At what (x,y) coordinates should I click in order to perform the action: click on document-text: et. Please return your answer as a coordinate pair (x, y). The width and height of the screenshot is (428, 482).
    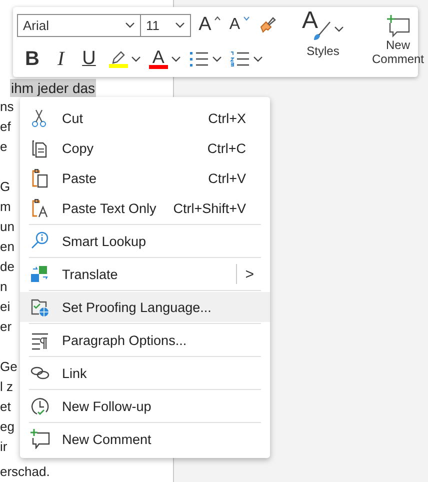
    Looking at the image, I should click on (5, 406).